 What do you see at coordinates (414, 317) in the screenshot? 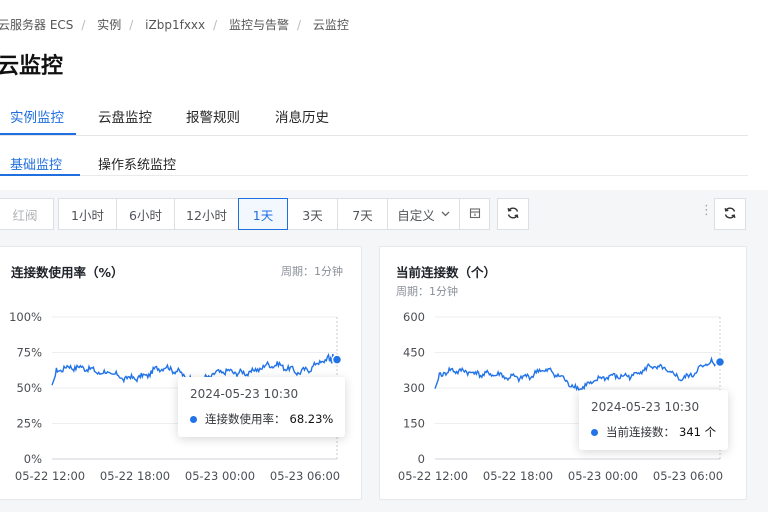
I see `y-tick-label: 600` at bounding box center [414, 317].